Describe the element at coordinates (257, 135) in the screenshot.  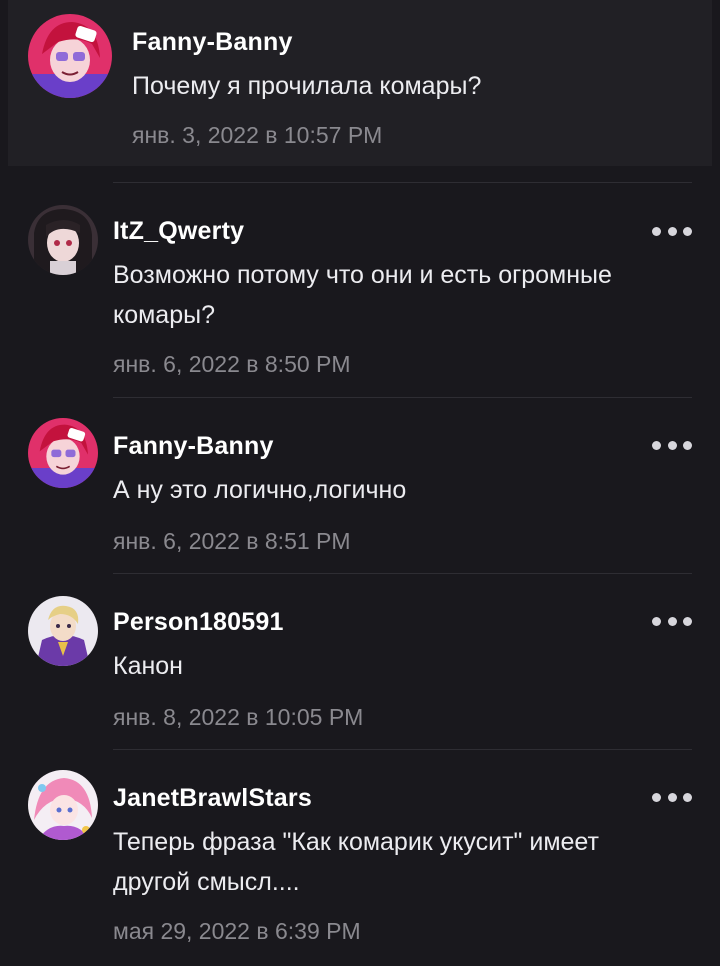
I see `comment-timestamp: янв. 3, 2022 в 10:57 PM` at that location.